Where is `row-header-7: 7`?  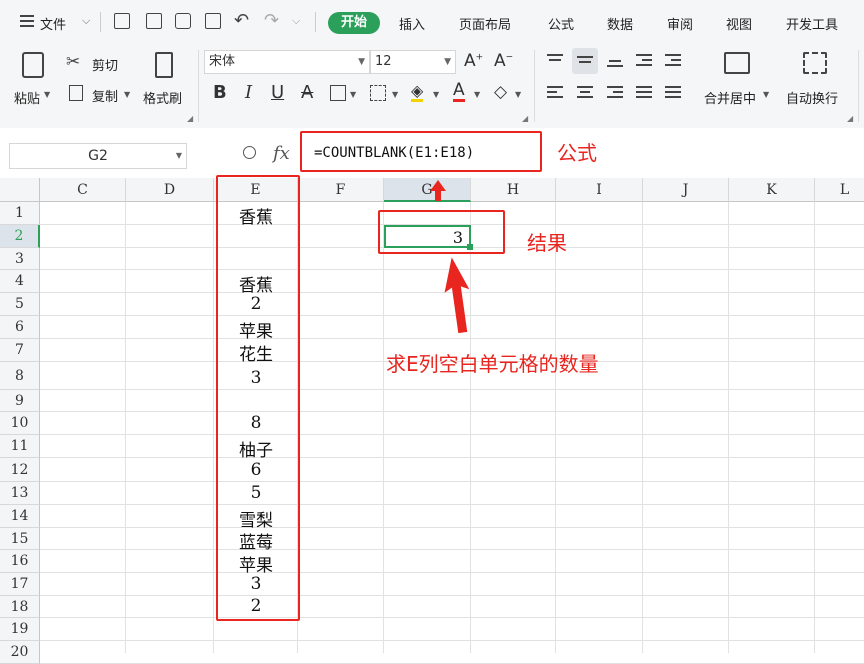
row-header-7: 7 is located at coordinates (20, 350).